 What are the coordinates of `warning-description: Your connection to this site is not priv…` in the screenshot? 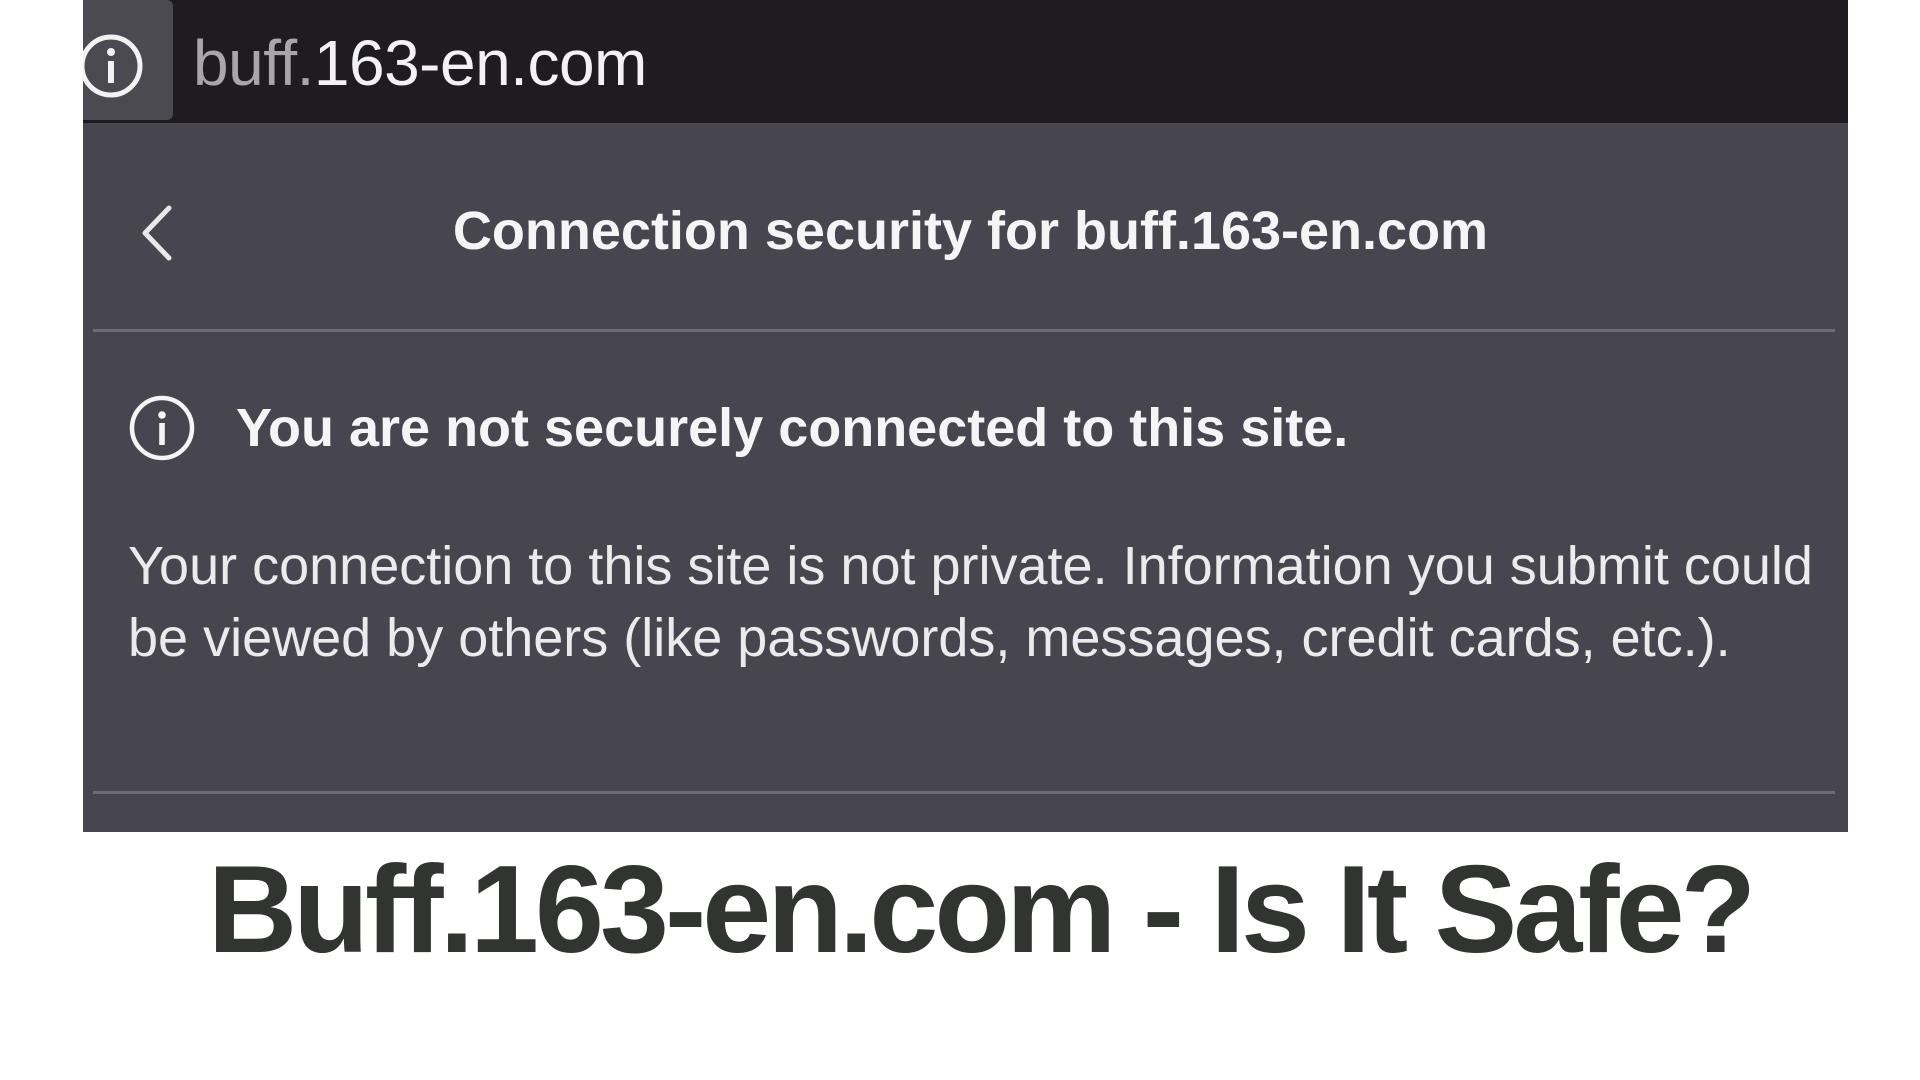 It's located at (970, 602).